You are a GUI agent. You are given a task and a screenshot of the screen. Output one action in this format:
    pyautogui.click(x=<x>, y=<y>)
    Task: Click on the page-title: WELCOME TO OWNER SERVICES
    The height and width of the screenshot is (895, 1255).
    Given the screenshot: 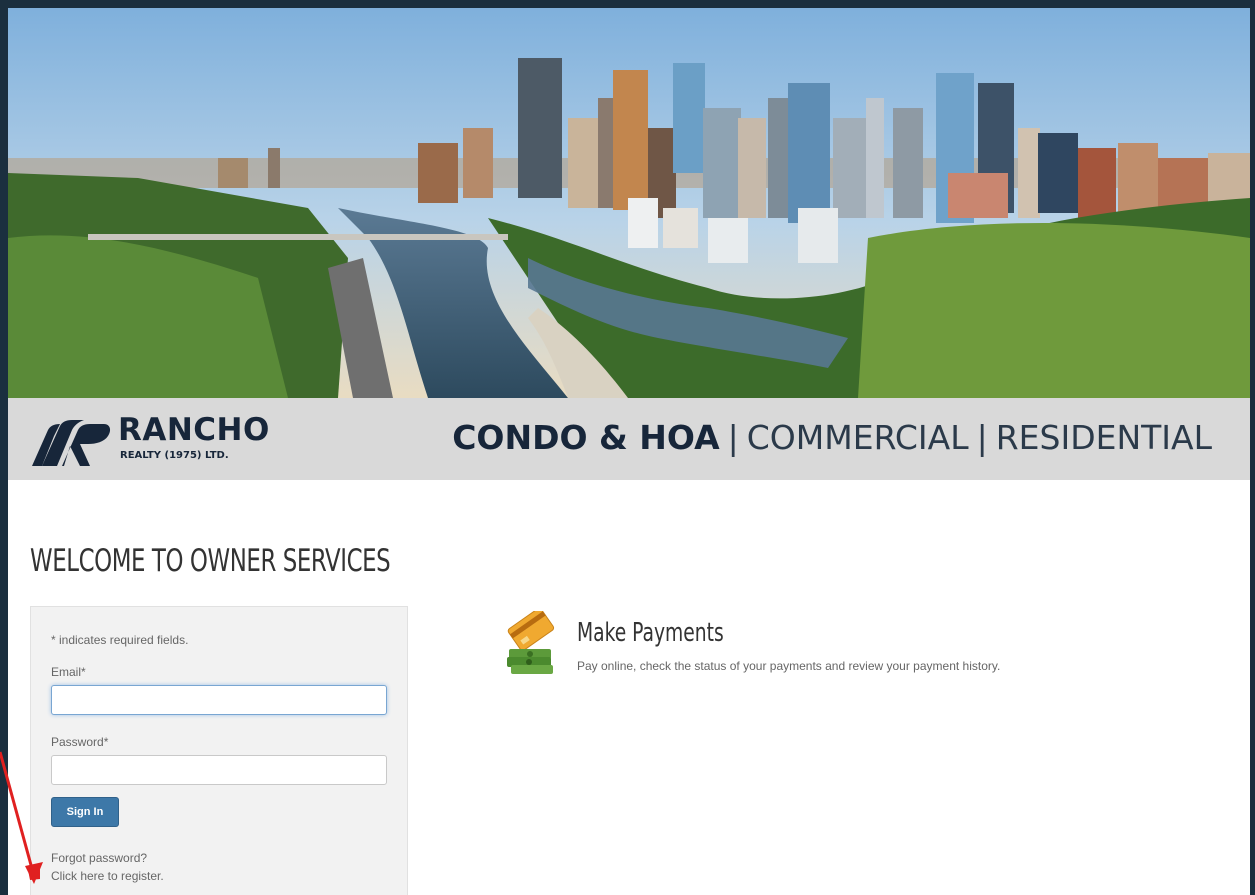 What is the action you would take?
    pyautogui.click(x=210, y=561)
    